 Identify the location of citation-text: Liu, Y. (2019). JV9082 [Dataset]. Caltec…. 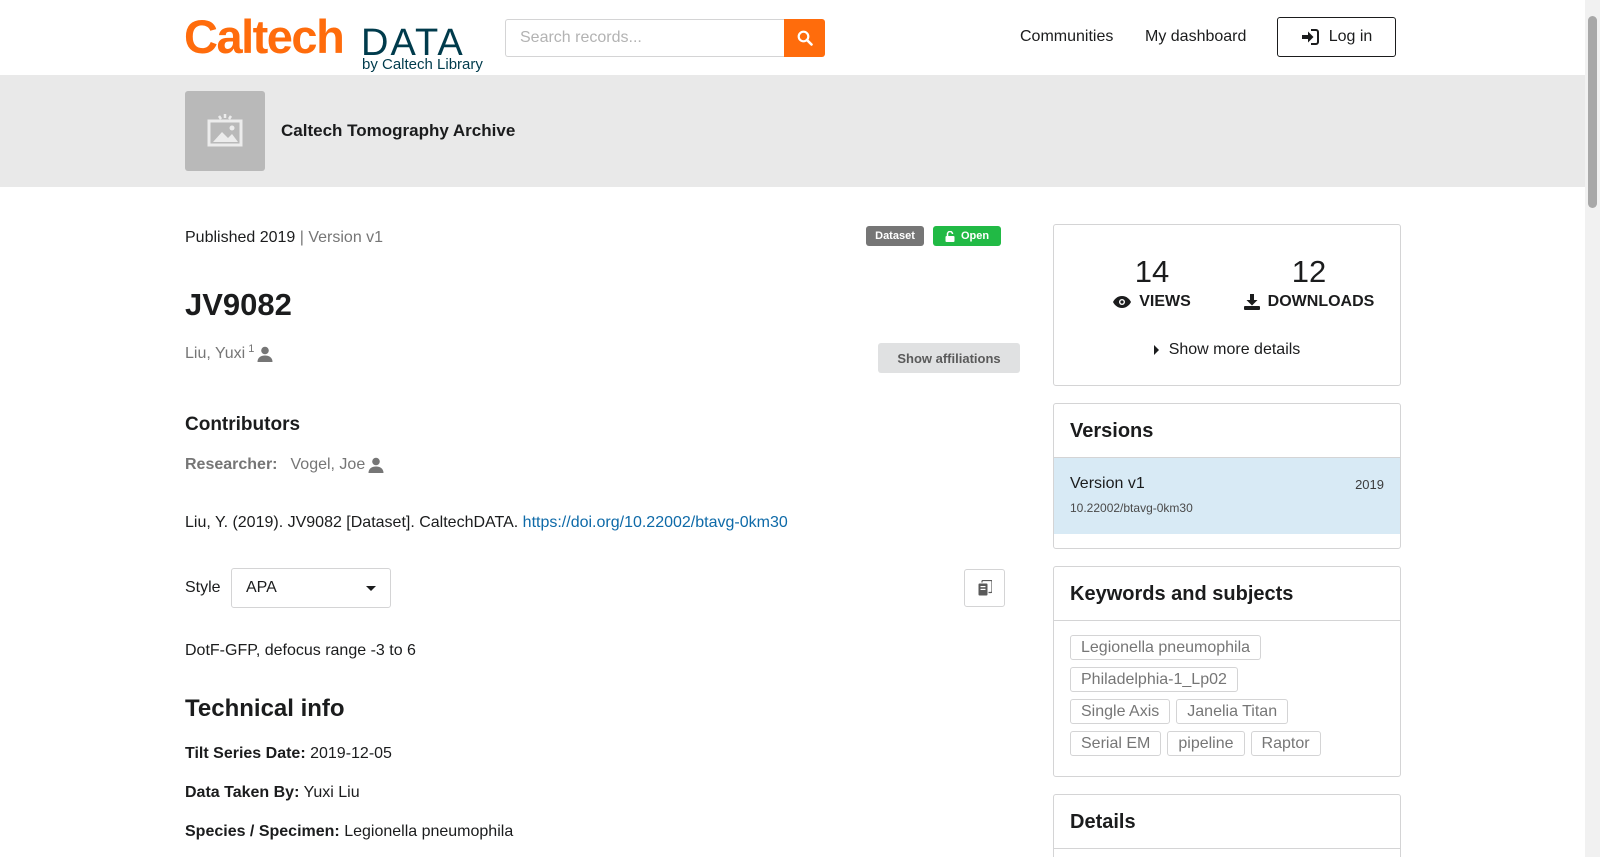
(354, 522).